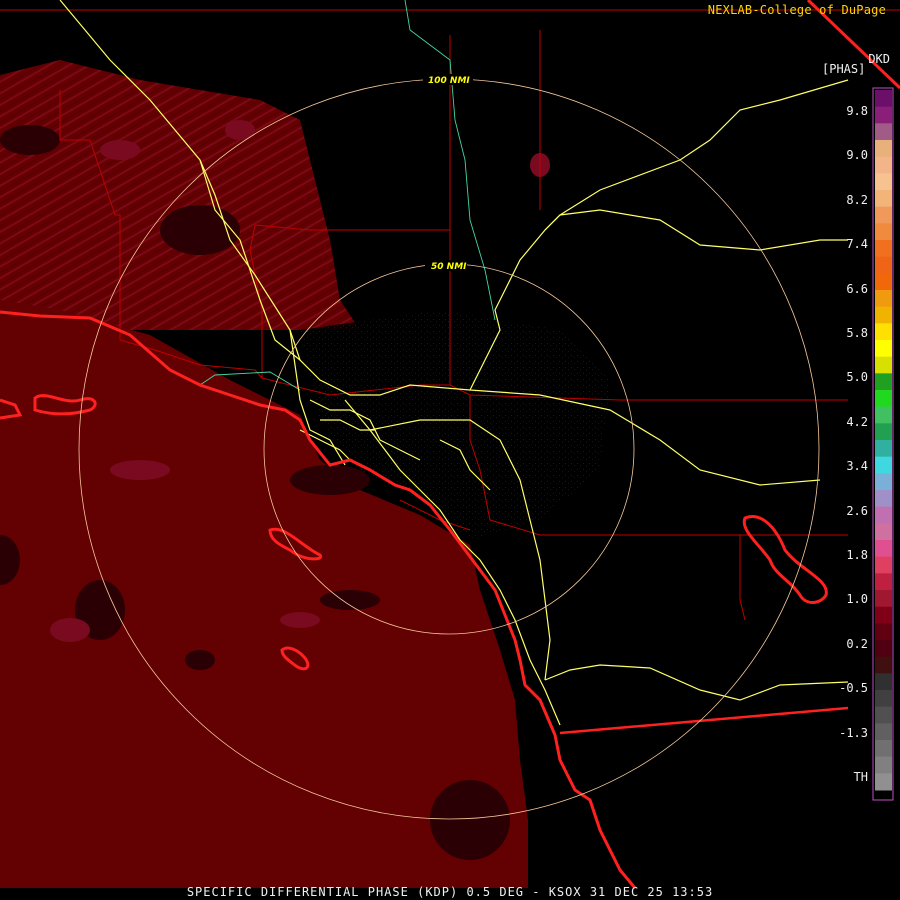  Describe the element at coordinates (449, 81) in the screenshot. I see `range-ring-label-100: 100 NMI` at that location.